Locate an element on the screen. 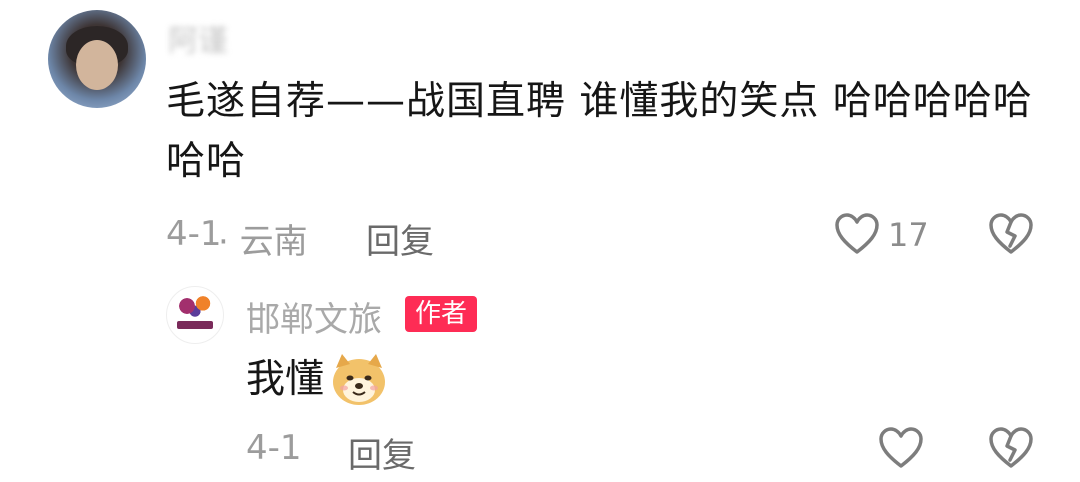 The height and width of the screenshot is (482, 1080). commenter-username: 阿谨 is located at coordinates (198, 38).